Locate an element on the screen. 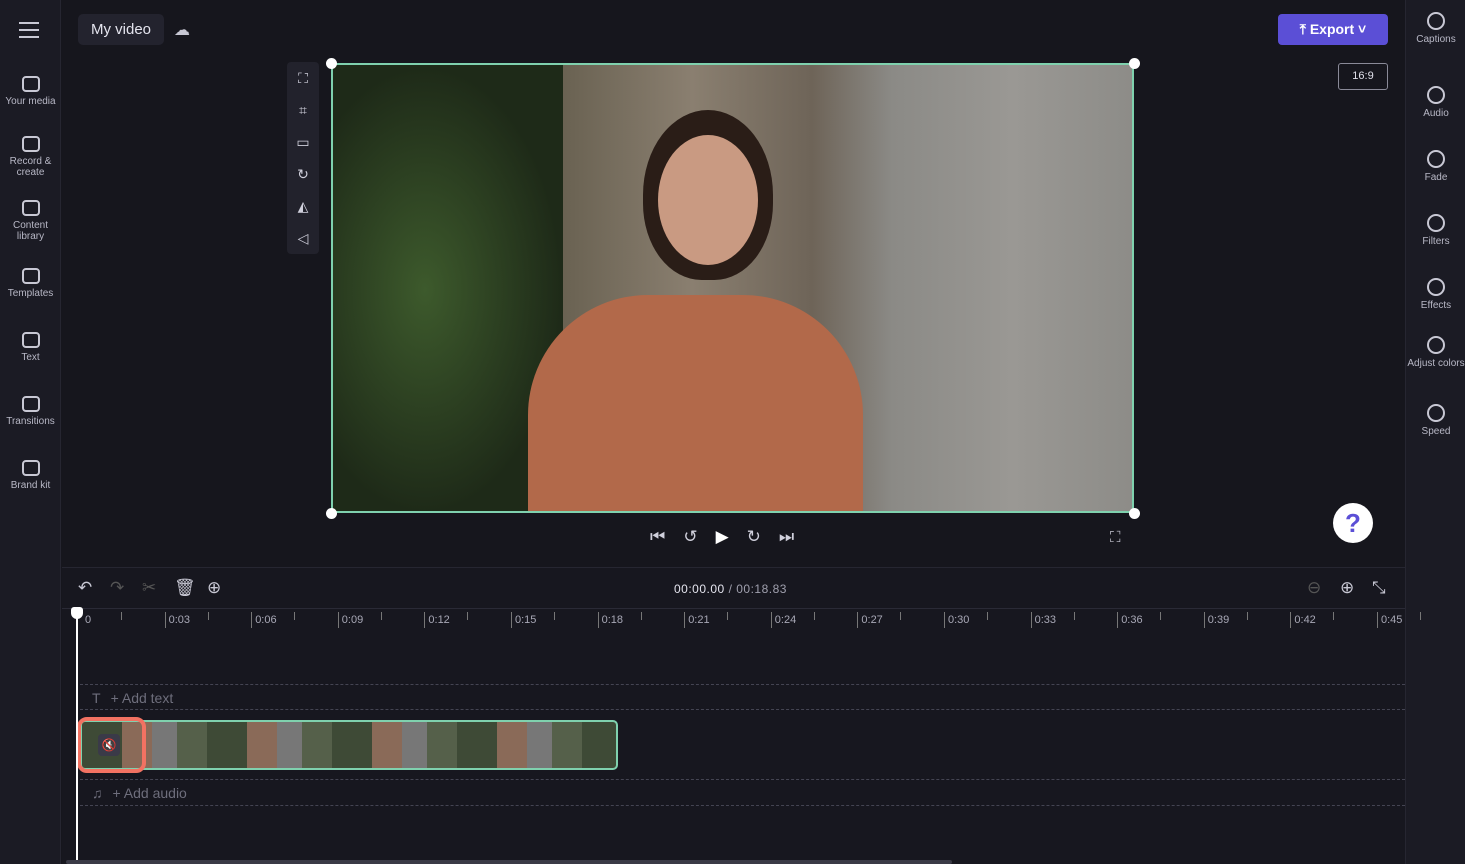 The height and width of the screenshot is (864, 1465). time-tick: 0:15 is located at coordinates (523, 620).